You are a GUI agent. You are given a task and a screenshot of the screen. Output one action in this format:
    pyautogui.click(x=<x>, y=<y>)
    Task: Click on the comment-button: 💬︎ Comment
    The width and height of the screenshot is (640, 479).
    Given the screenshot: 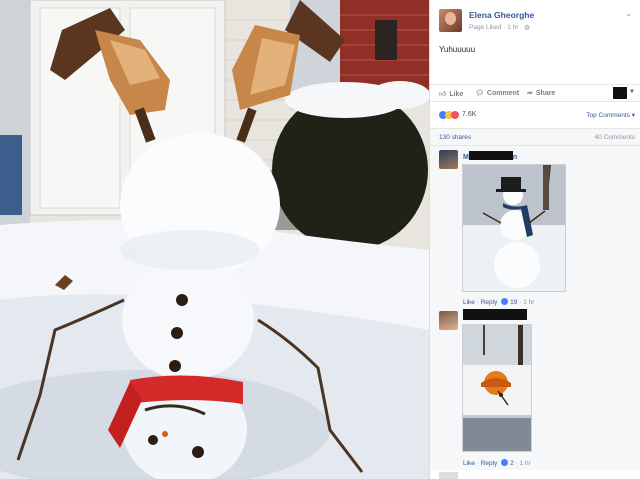 What is the action you would take?
    pyautogui.click(x=497, y=93)
    